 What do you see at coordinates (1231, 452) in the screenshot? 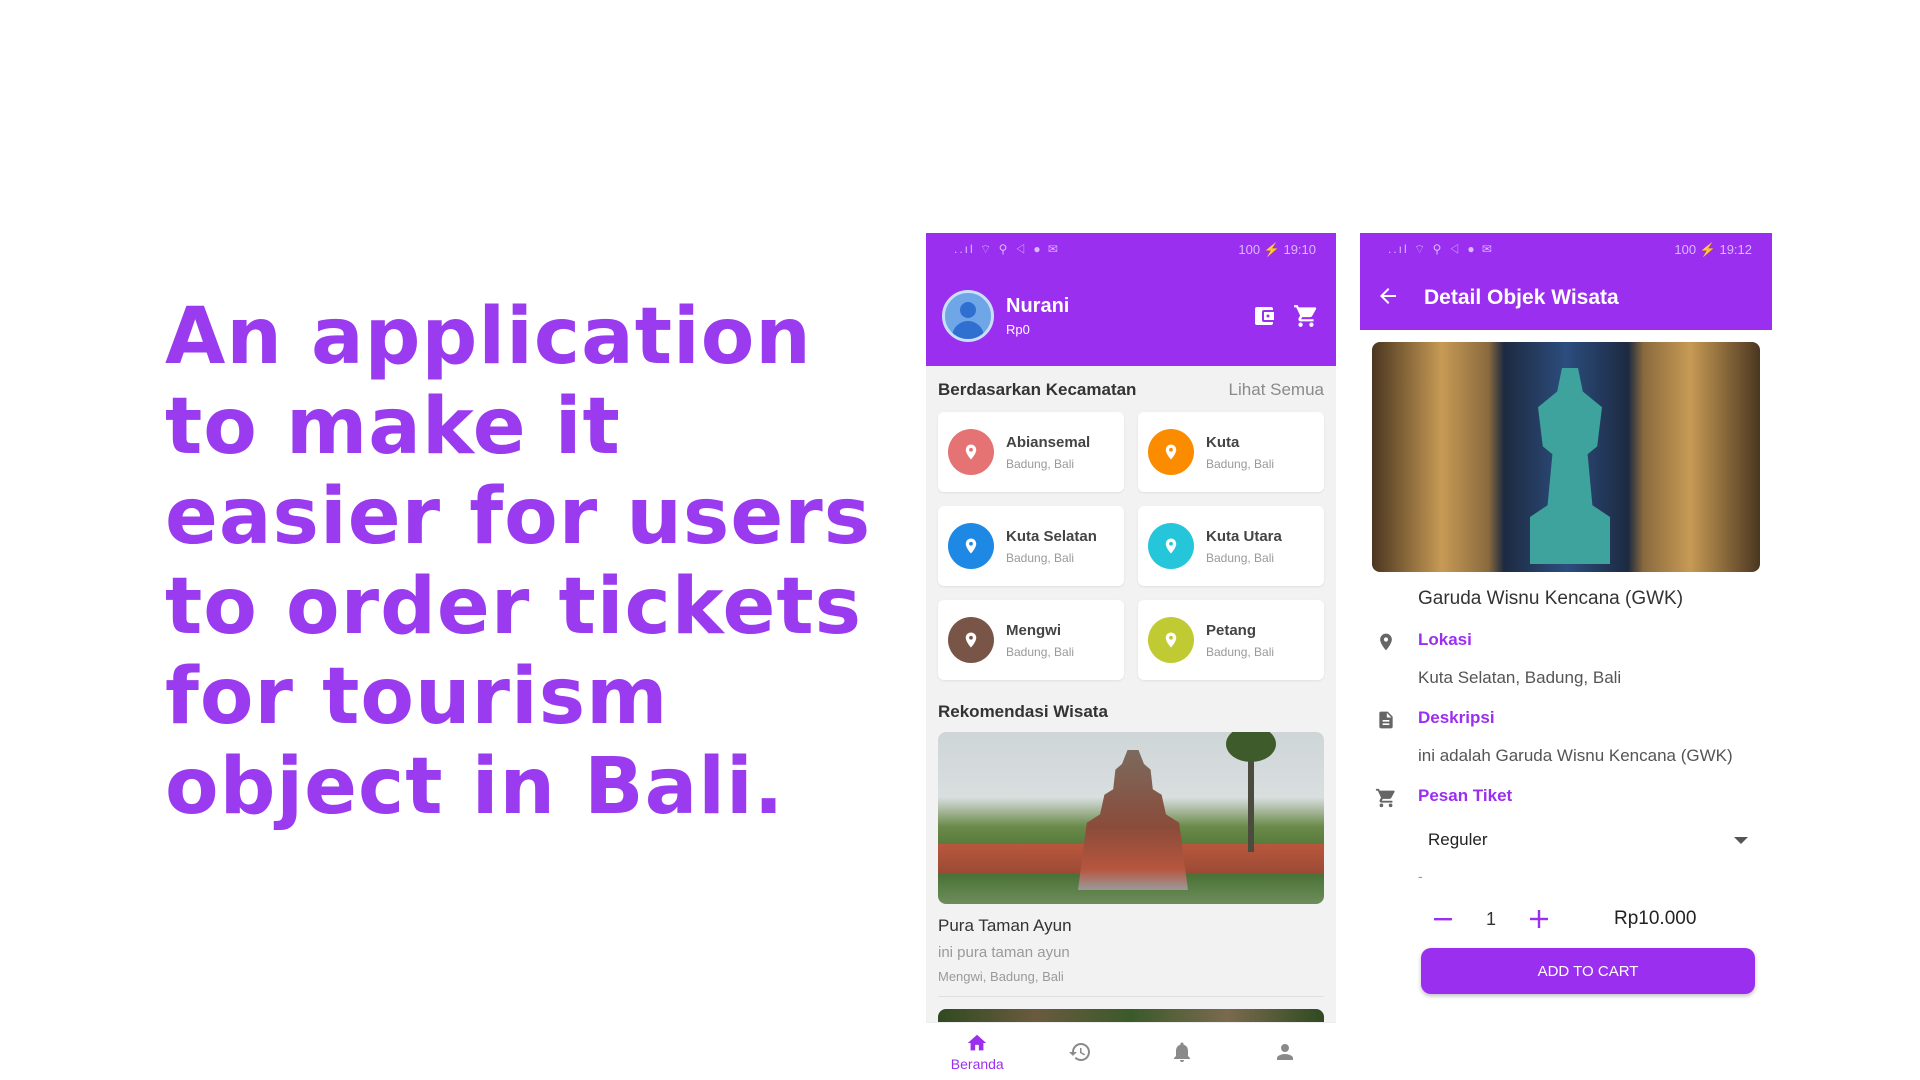
I see `district-card-kuta: Kuta Badung, Bali` at bounding box center [1231, 452].